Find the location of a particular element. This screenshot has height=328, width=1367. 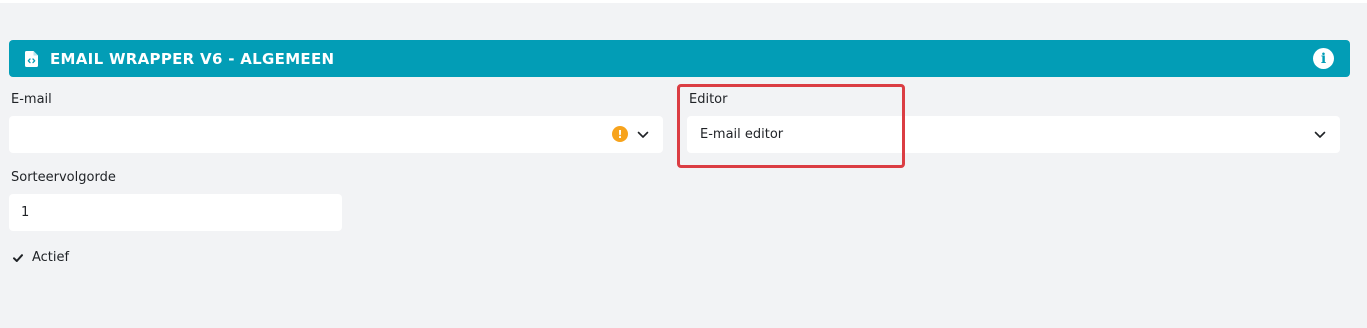

info-icon: i is located at coordinates (1323, 58).